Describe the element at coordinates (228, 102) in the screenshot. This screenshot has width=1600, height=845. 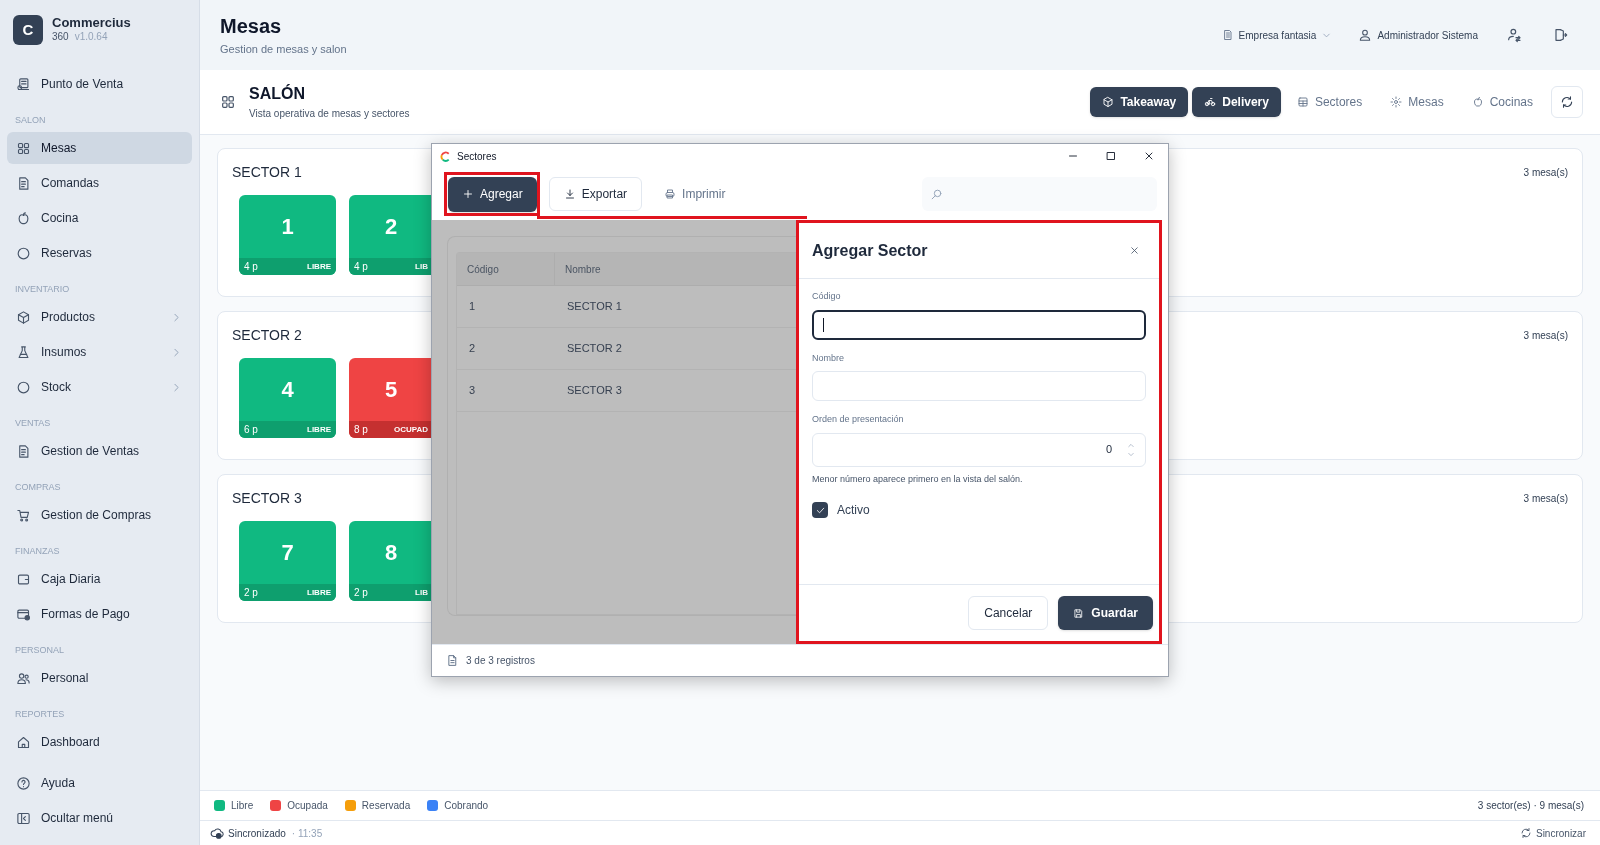
I see `grid-icon` at that location.